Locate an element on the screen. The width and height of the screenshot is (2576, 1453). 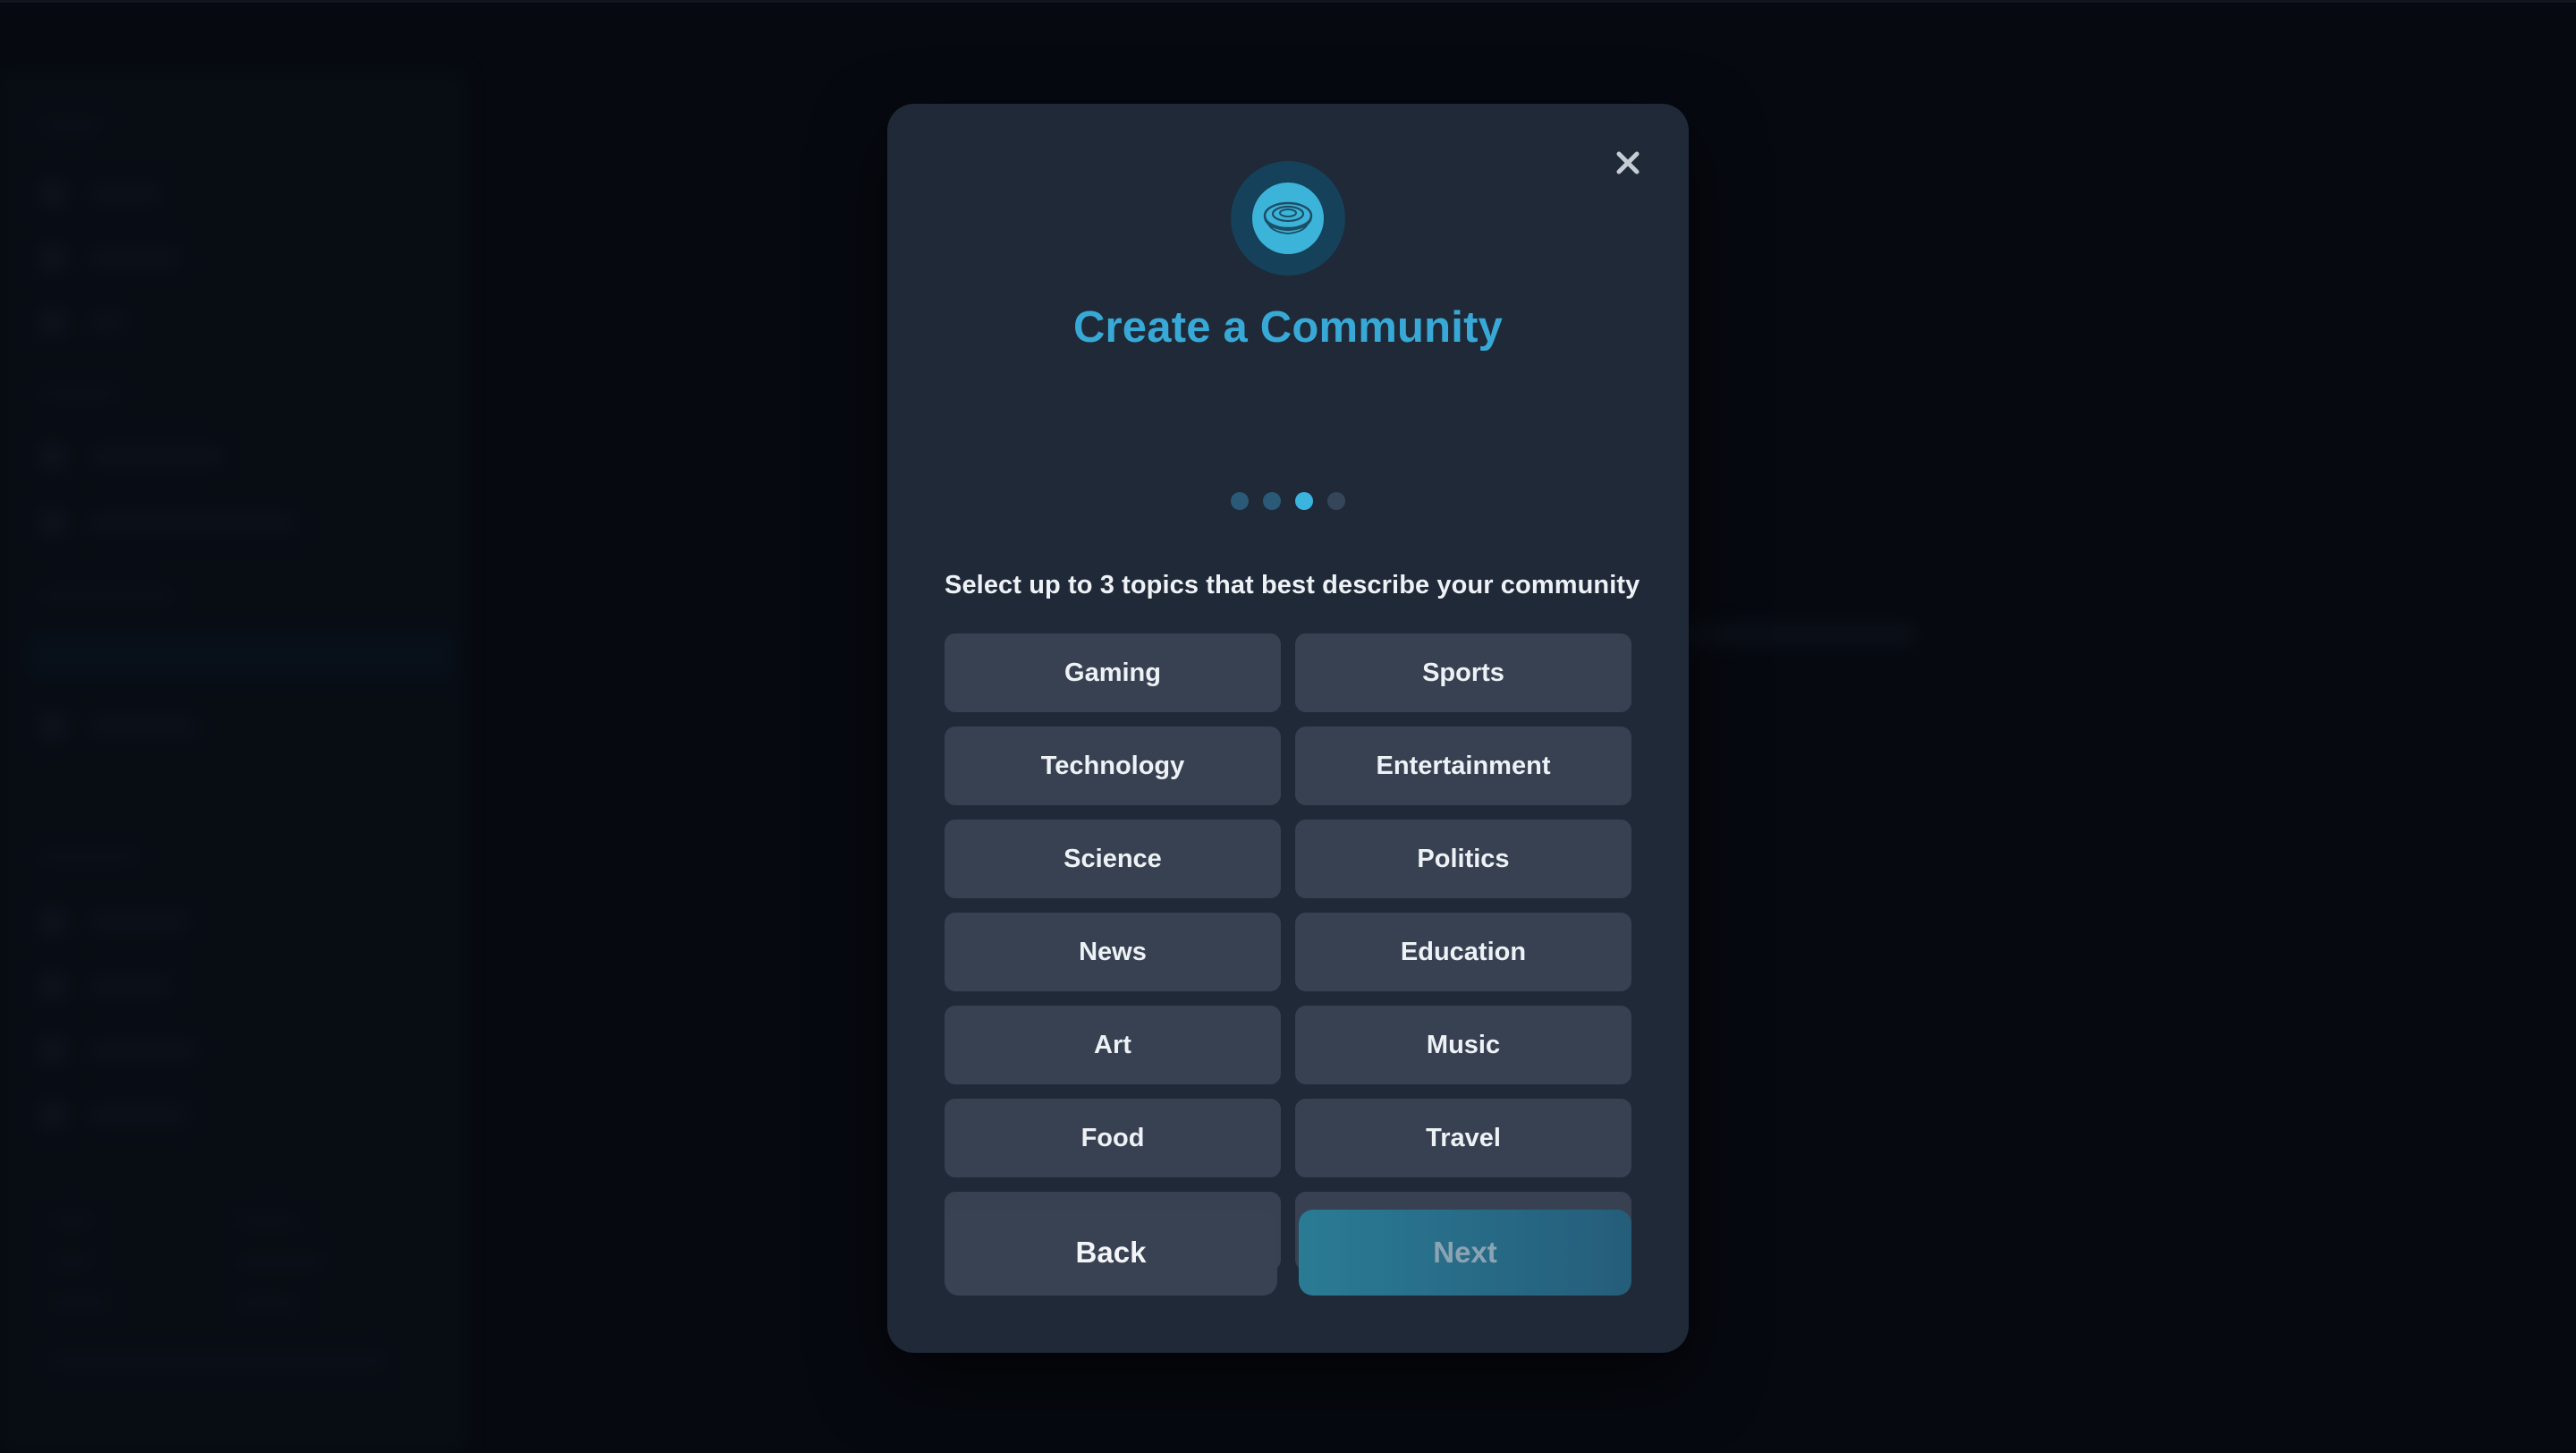
topic-politics-button: Politics is located at coordinates (1463, 859).